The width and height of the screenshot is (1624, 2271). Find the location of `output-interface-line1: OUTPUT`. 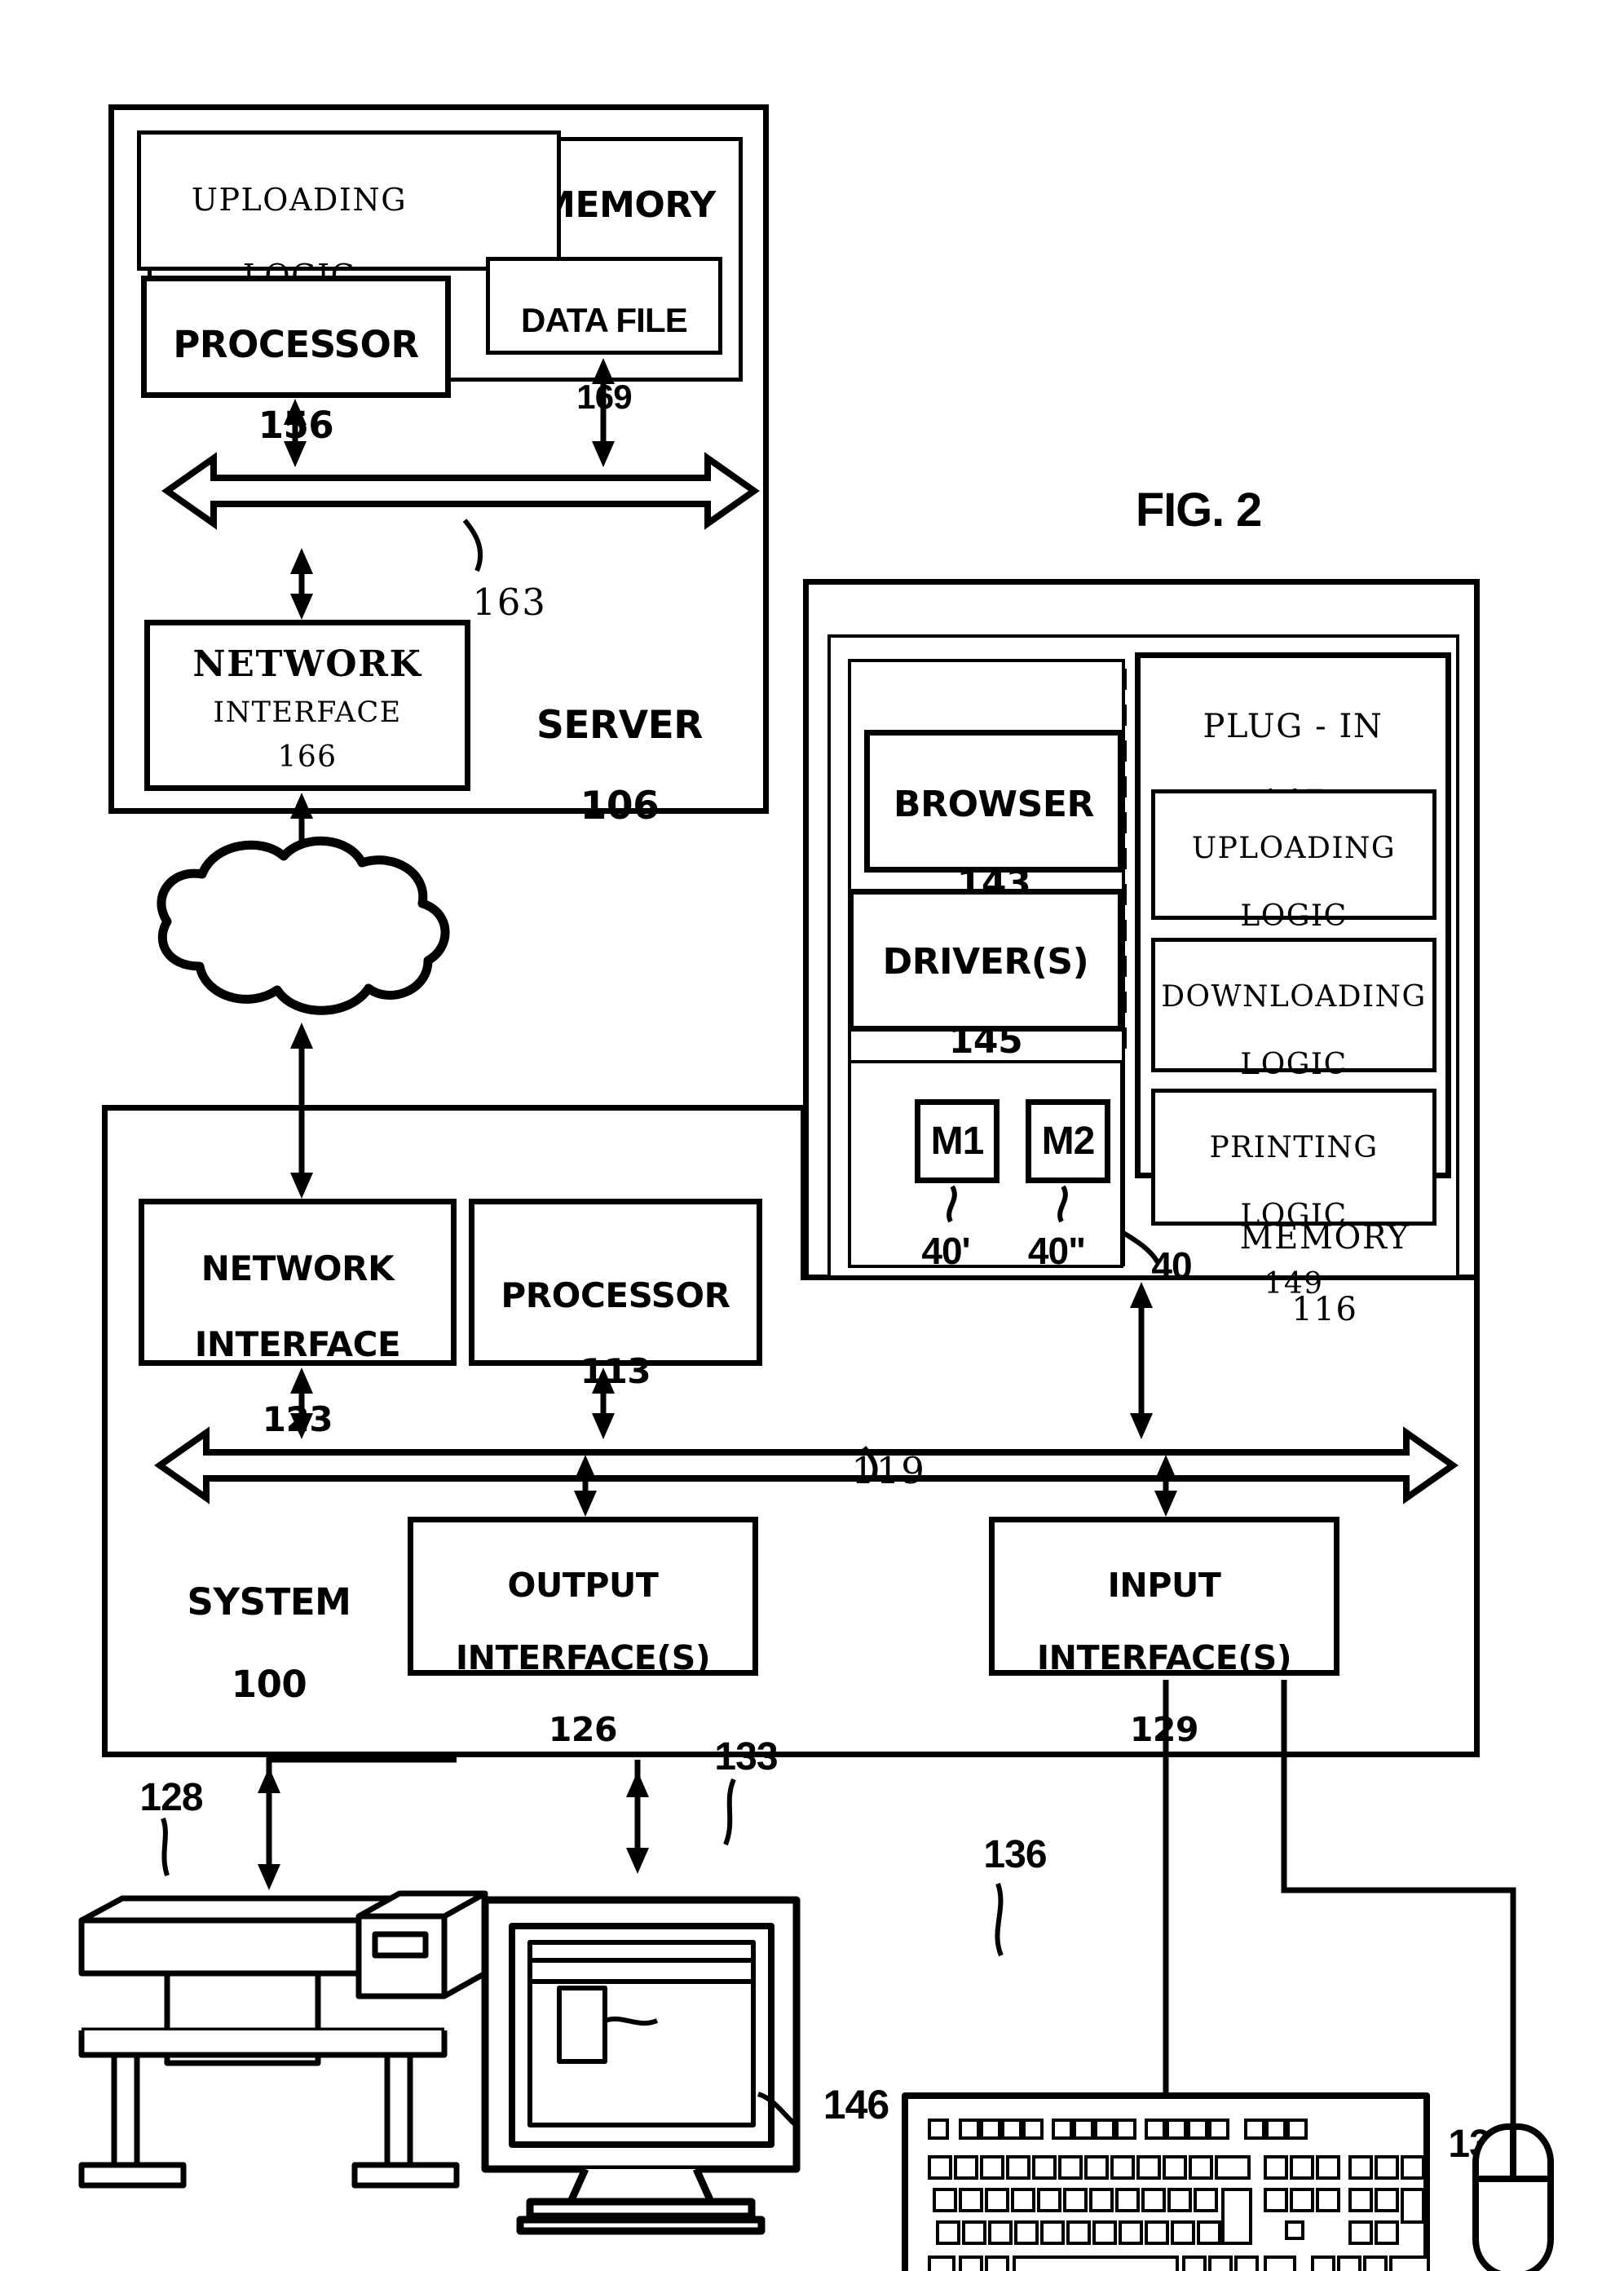

output-interface-line1: OUTPUT is located at coordinates (583, 1586).